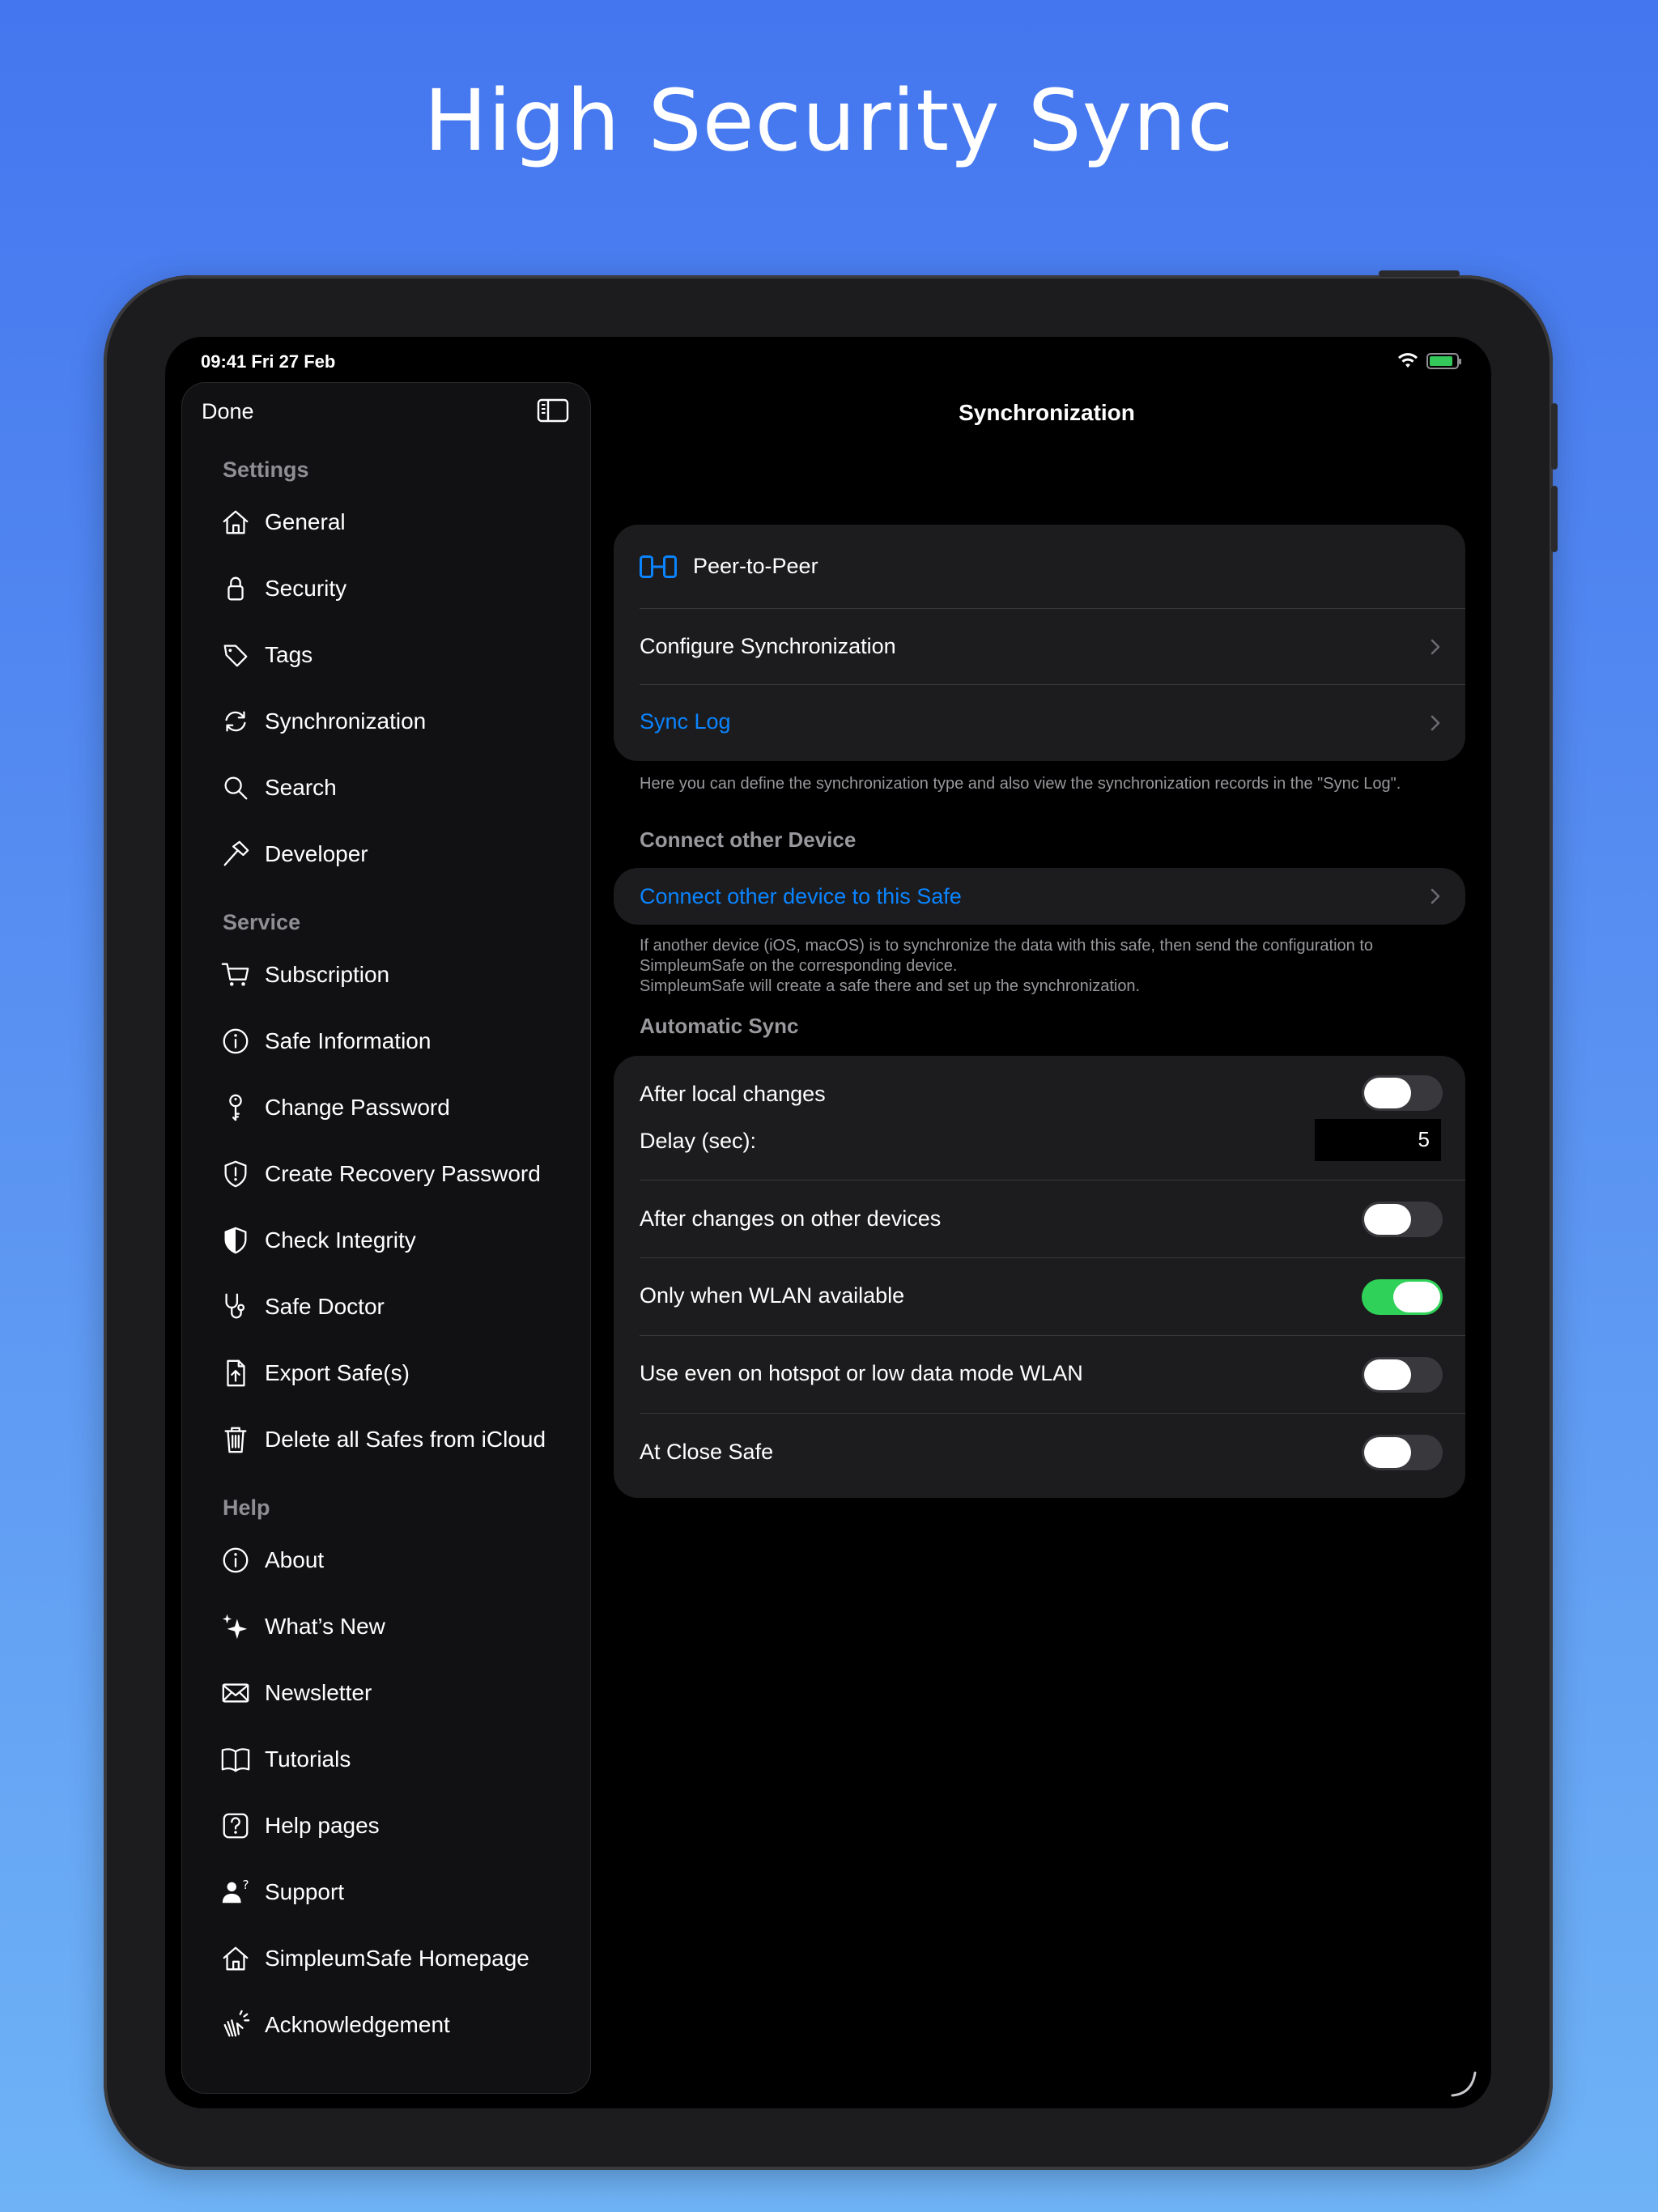 Image resolution: width=1658 pixels, height=2212 pixels. Describe the element at coordinates (1419, 274) in the screenshot. I see `top-button` at that location.